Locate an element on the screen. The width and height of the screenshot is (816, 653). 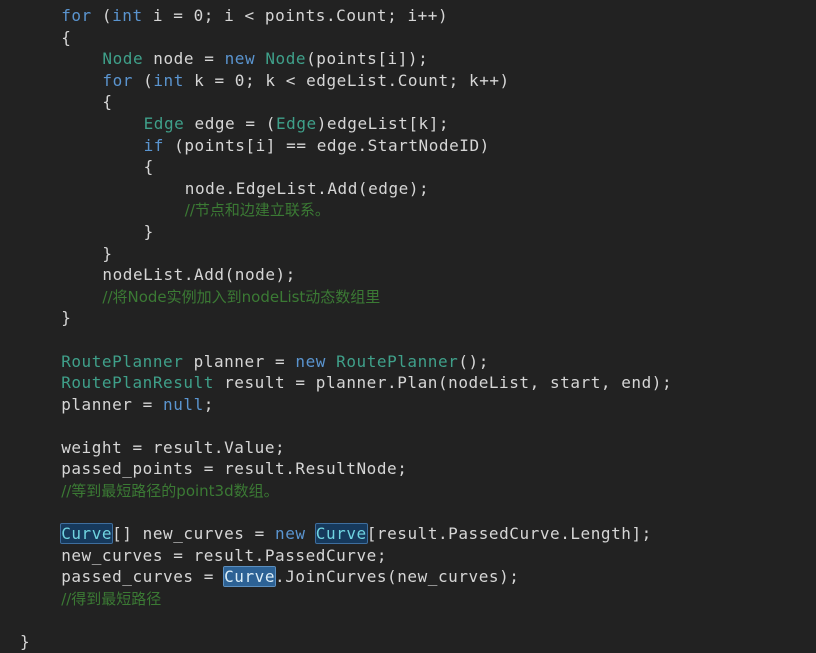
code-line: for (int i = 0; i < points.Count; i++) is located at coordinates (408, 16).